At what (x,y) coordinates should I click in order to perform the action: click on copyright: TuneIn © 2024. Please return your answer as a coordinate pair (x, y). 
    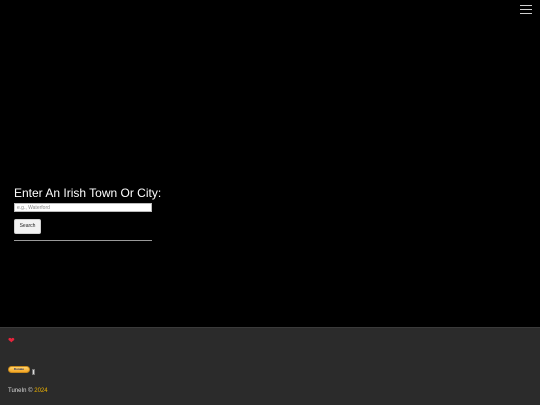
    Looking at the image, I should click on (28, 391).